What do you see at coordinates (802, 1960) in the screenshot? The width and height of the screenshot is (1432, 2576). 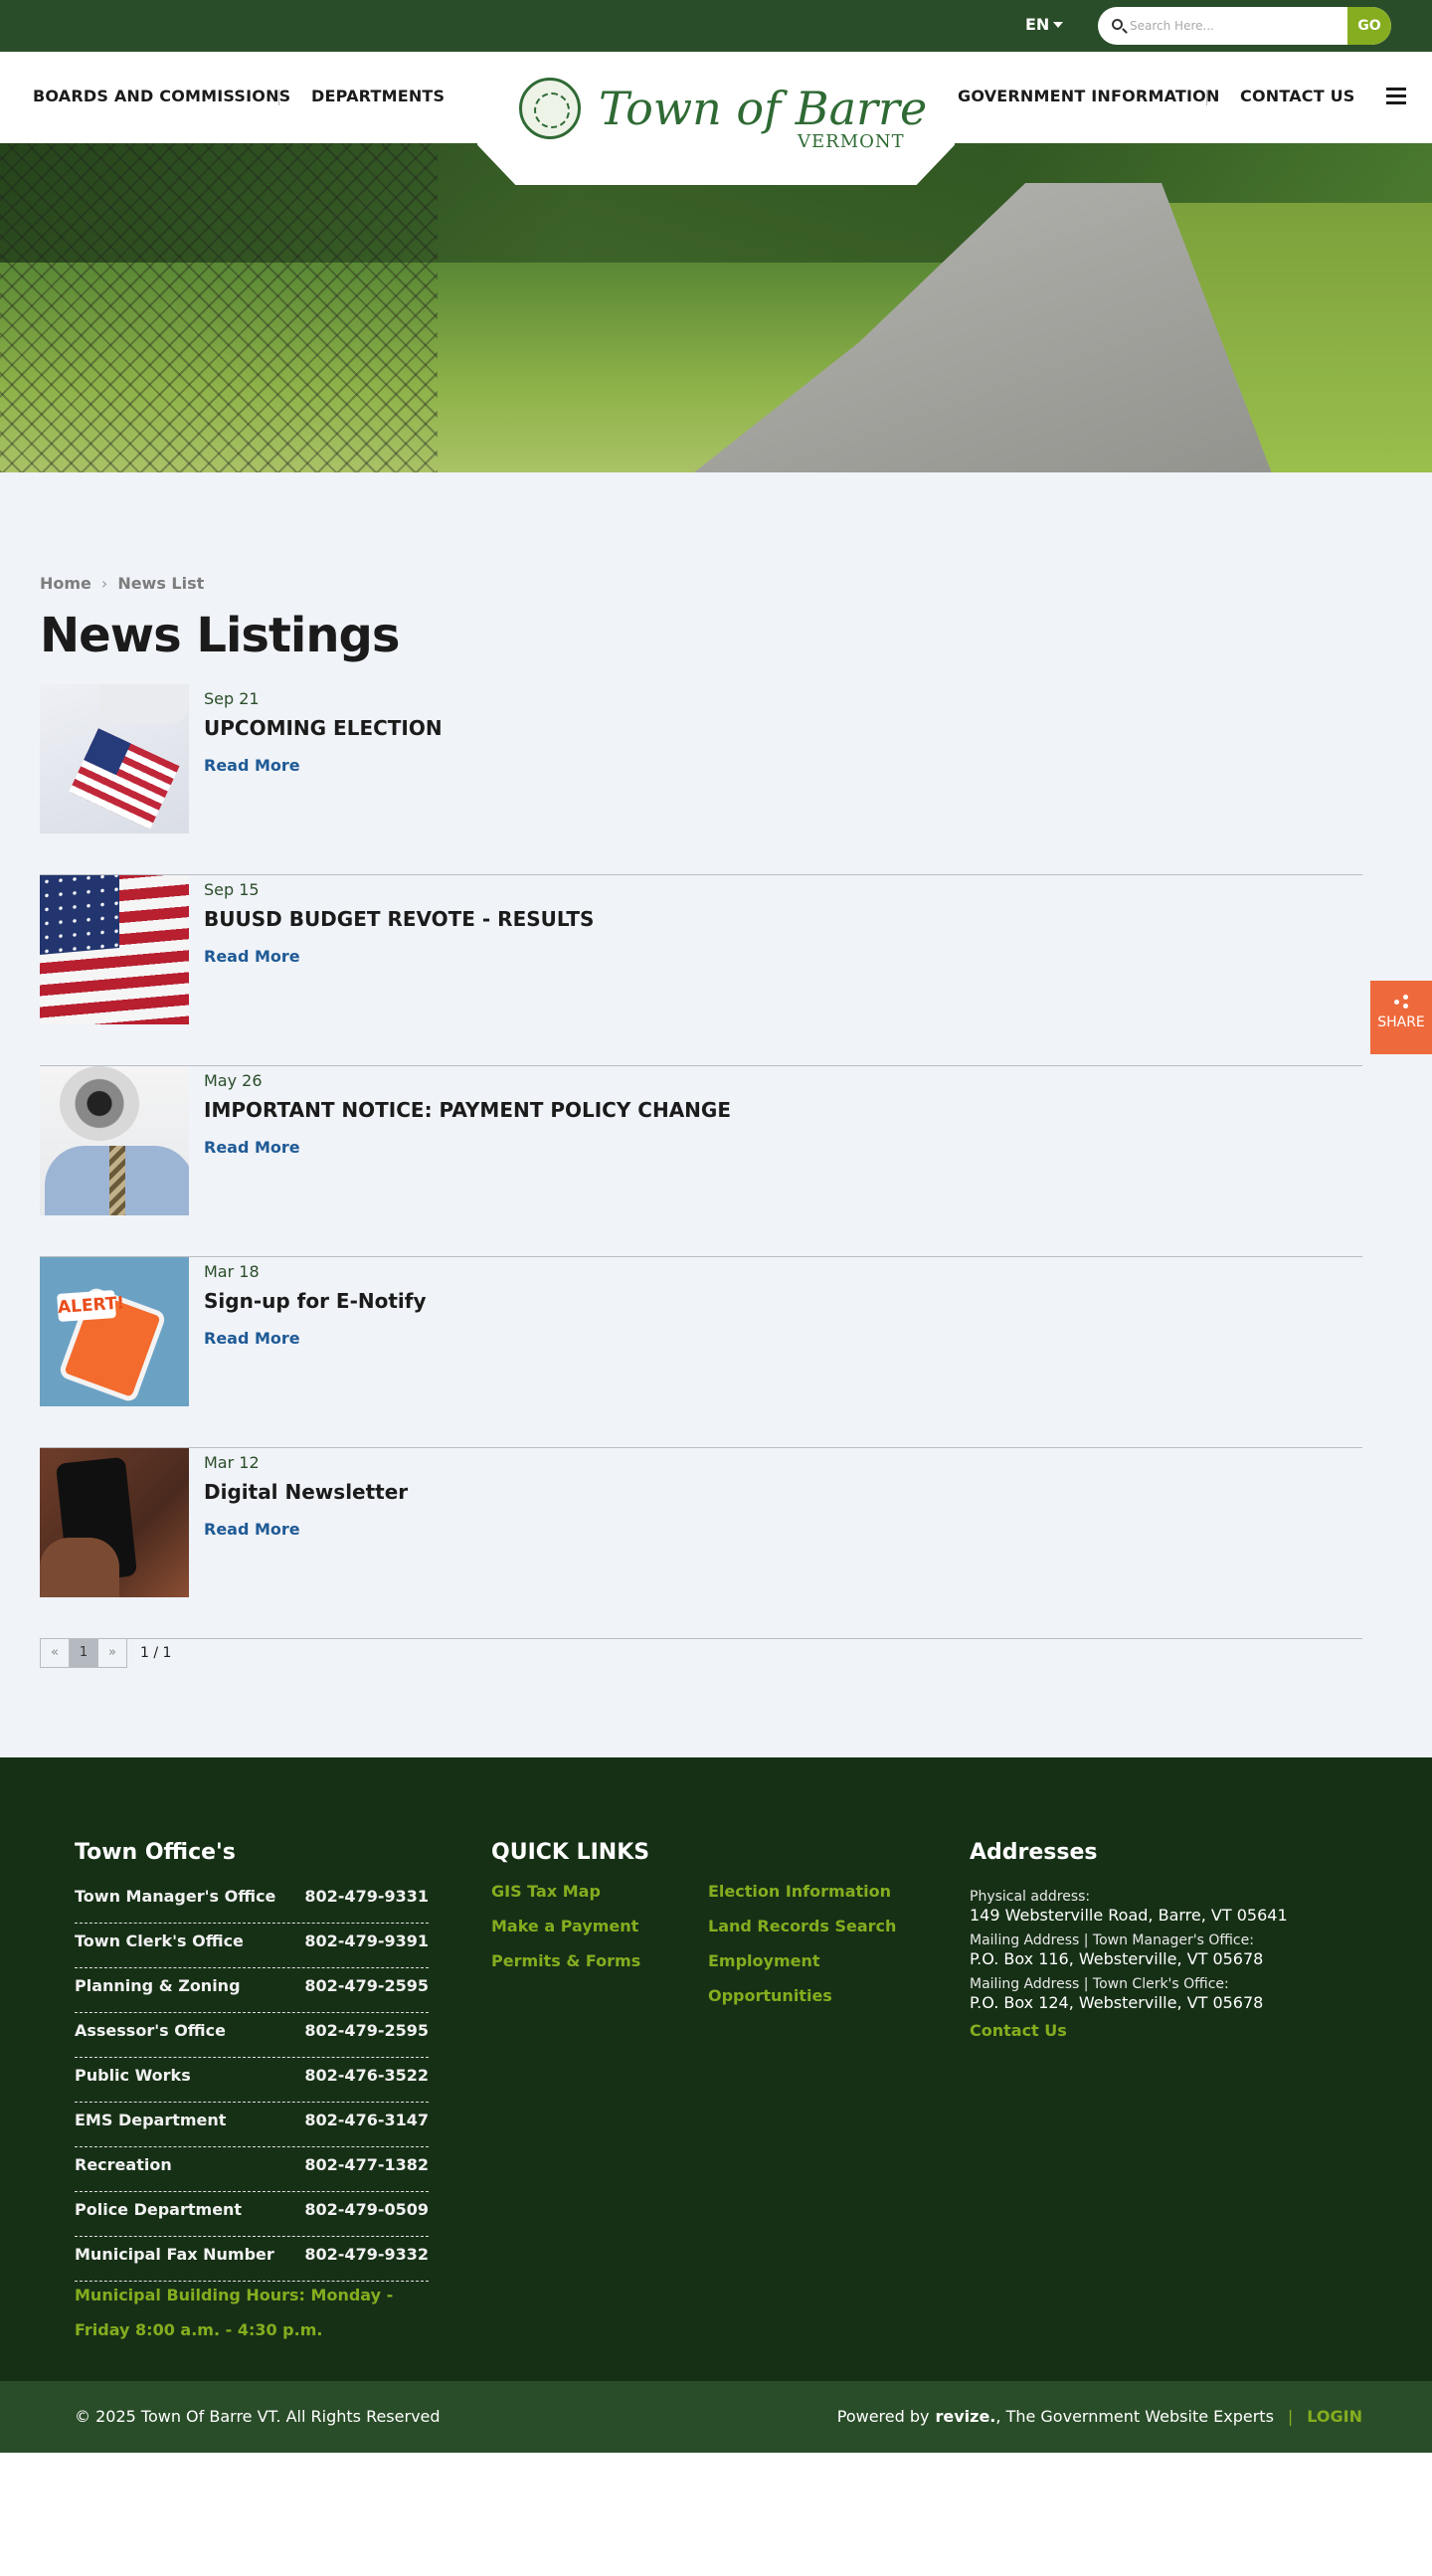 I see `quick-link-employment: Employment` at bounding box center [802, 1960].